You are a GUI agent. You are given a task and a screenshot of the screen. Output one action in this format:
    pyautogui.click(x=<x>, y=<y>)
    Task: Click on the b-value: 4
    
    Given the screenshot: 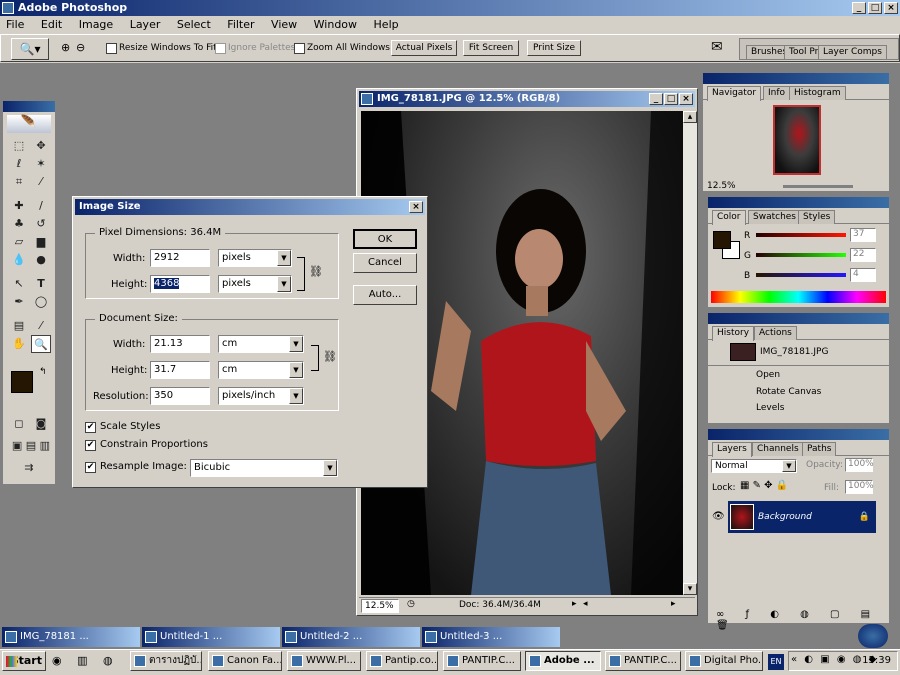 What is the action you would take?
    pyautogui.click(x=863, y=275)
    